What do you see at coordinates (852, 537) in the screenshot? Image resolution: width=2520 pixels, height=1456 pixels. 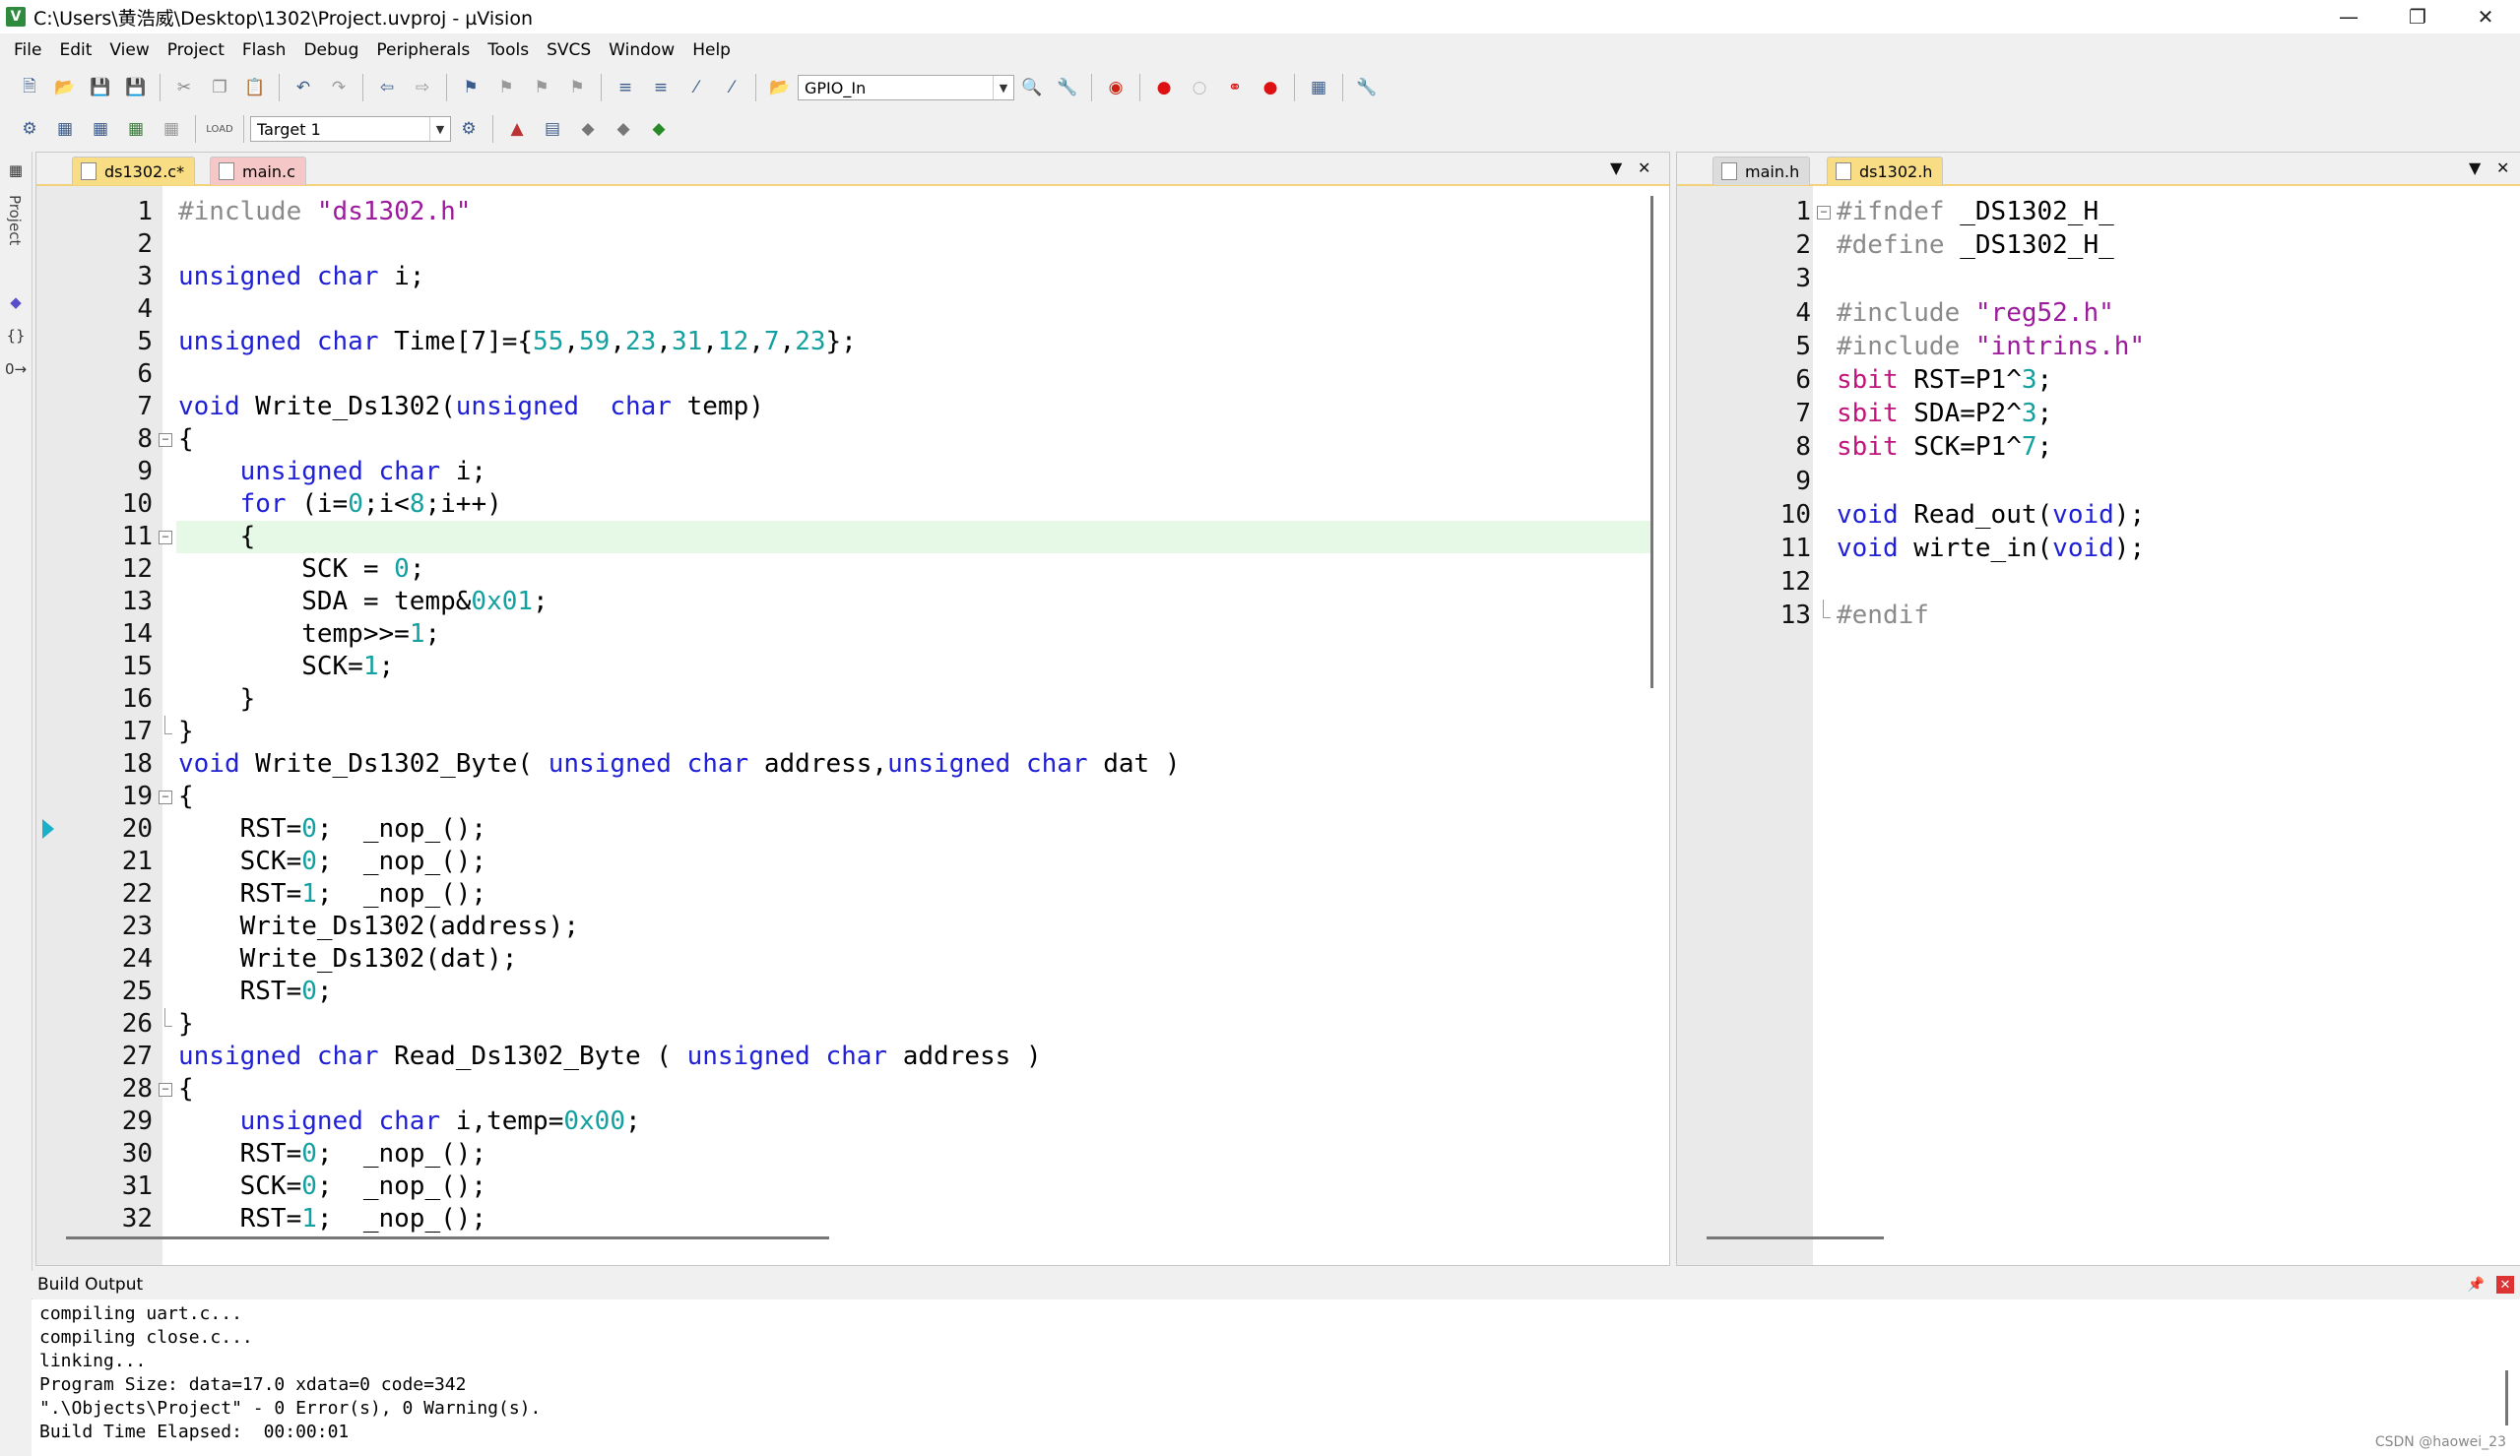 I see `code-line: 11− {` at bounding box center [852, 537].